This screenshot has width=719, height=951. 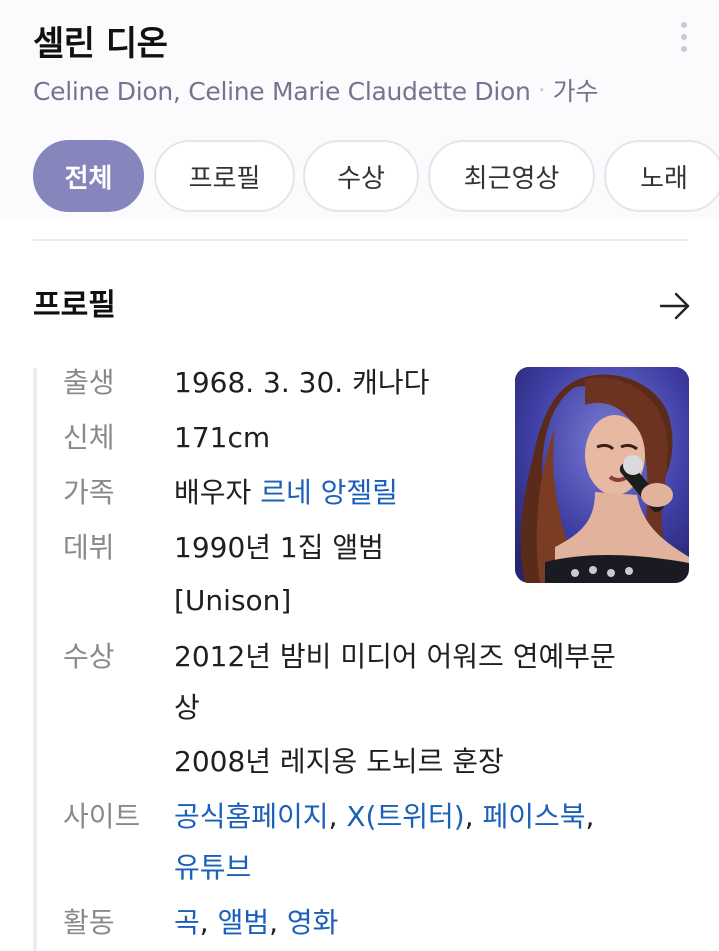 I want to click on songs-link: 곡, so click(x=187, y=922).